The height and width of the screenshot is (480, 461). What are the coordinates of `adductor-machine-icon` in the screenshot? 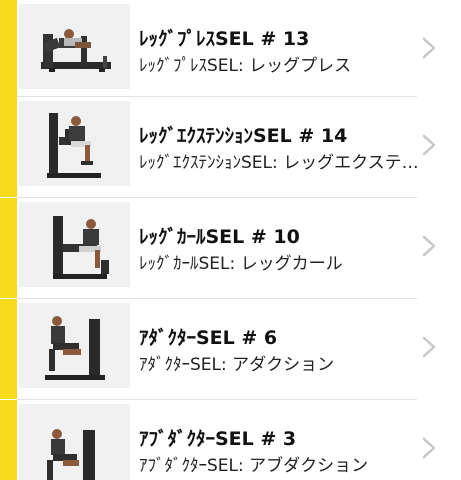 It's located at (74, 345).